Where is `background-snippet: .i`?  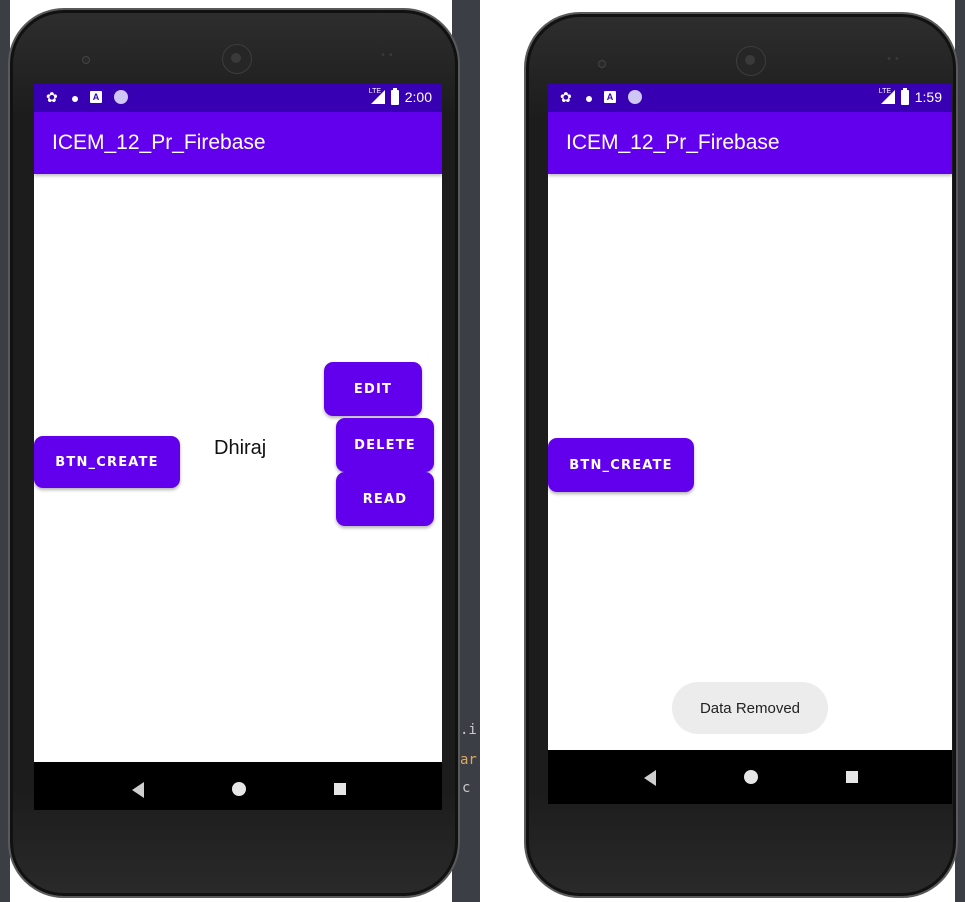
background-snippet: .i is located at coordinates (468, 730).